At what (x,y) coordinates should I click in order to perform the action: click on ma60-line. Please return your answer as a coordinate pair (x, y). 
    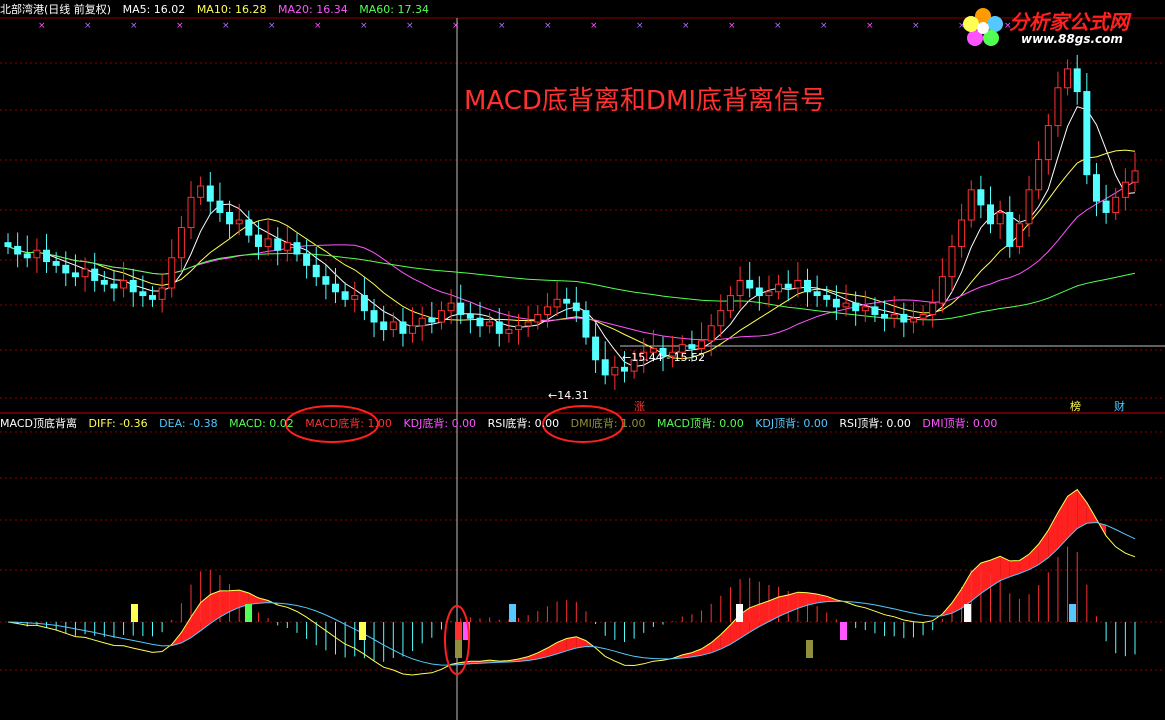
    Looking at the image, I should click on (571, 283).